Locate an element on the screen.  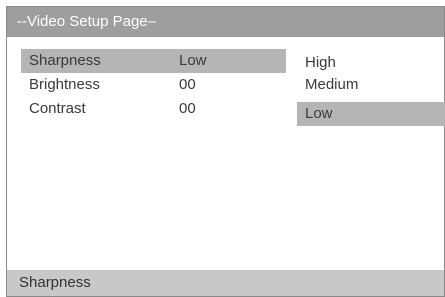
menu-item-label: Sharpness is located at coordinates (65, 60).